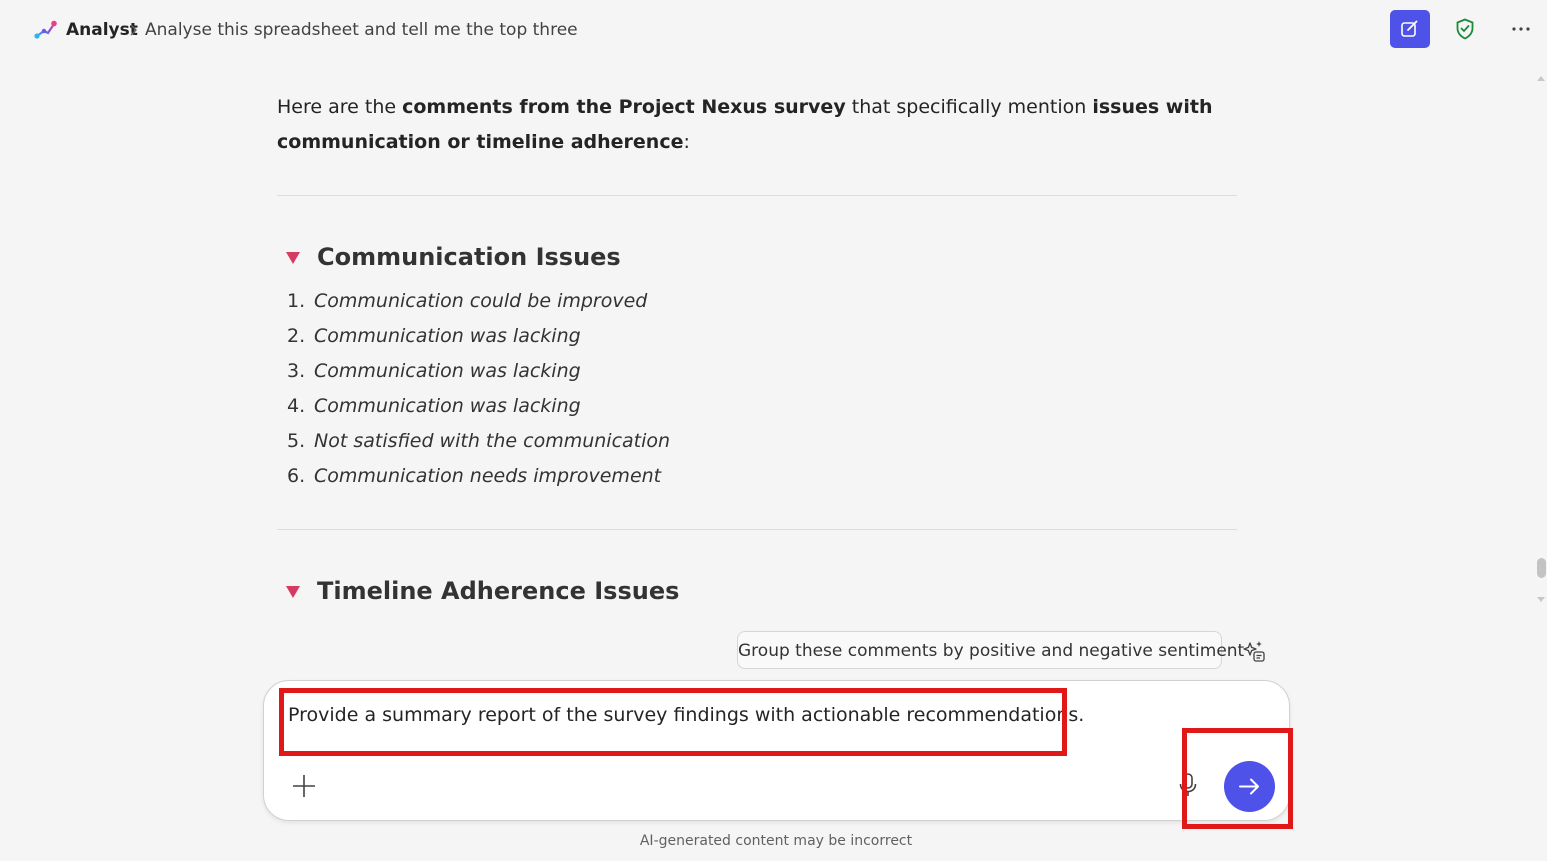  I want to click on analyst-logo-icon, so click(45, 29).